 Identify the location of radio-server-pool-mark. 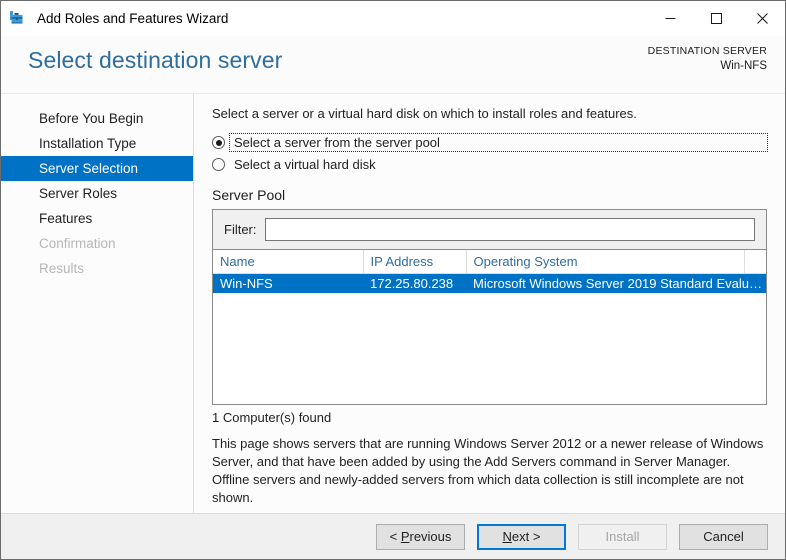
(218, 142).